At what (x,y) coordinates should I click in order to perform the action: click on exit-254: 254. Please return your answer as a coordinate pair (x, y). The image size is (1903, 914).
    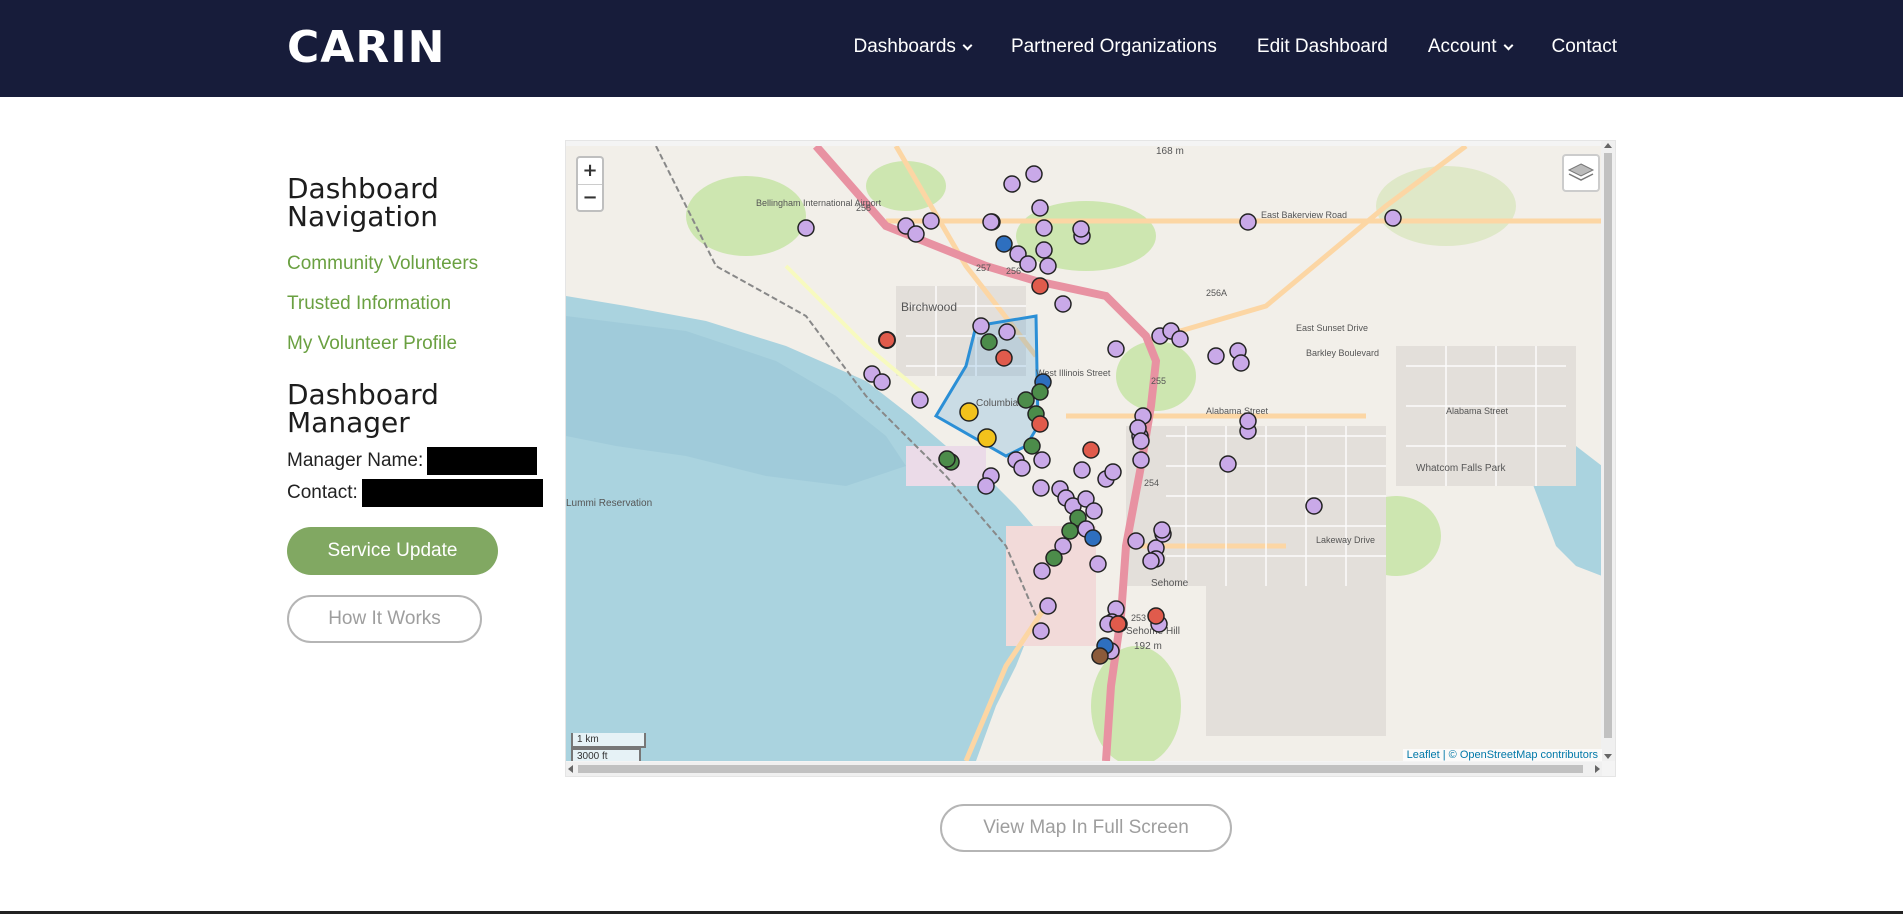
    Looking at the image, I should click on (1151, 483).